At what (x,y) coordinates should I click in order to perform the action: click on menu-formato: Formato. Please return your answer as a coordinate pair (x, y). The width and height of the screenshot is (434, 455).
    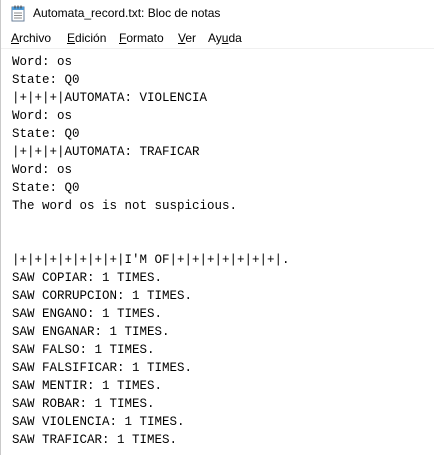
    Looking at the image, I should click on (141, 38).